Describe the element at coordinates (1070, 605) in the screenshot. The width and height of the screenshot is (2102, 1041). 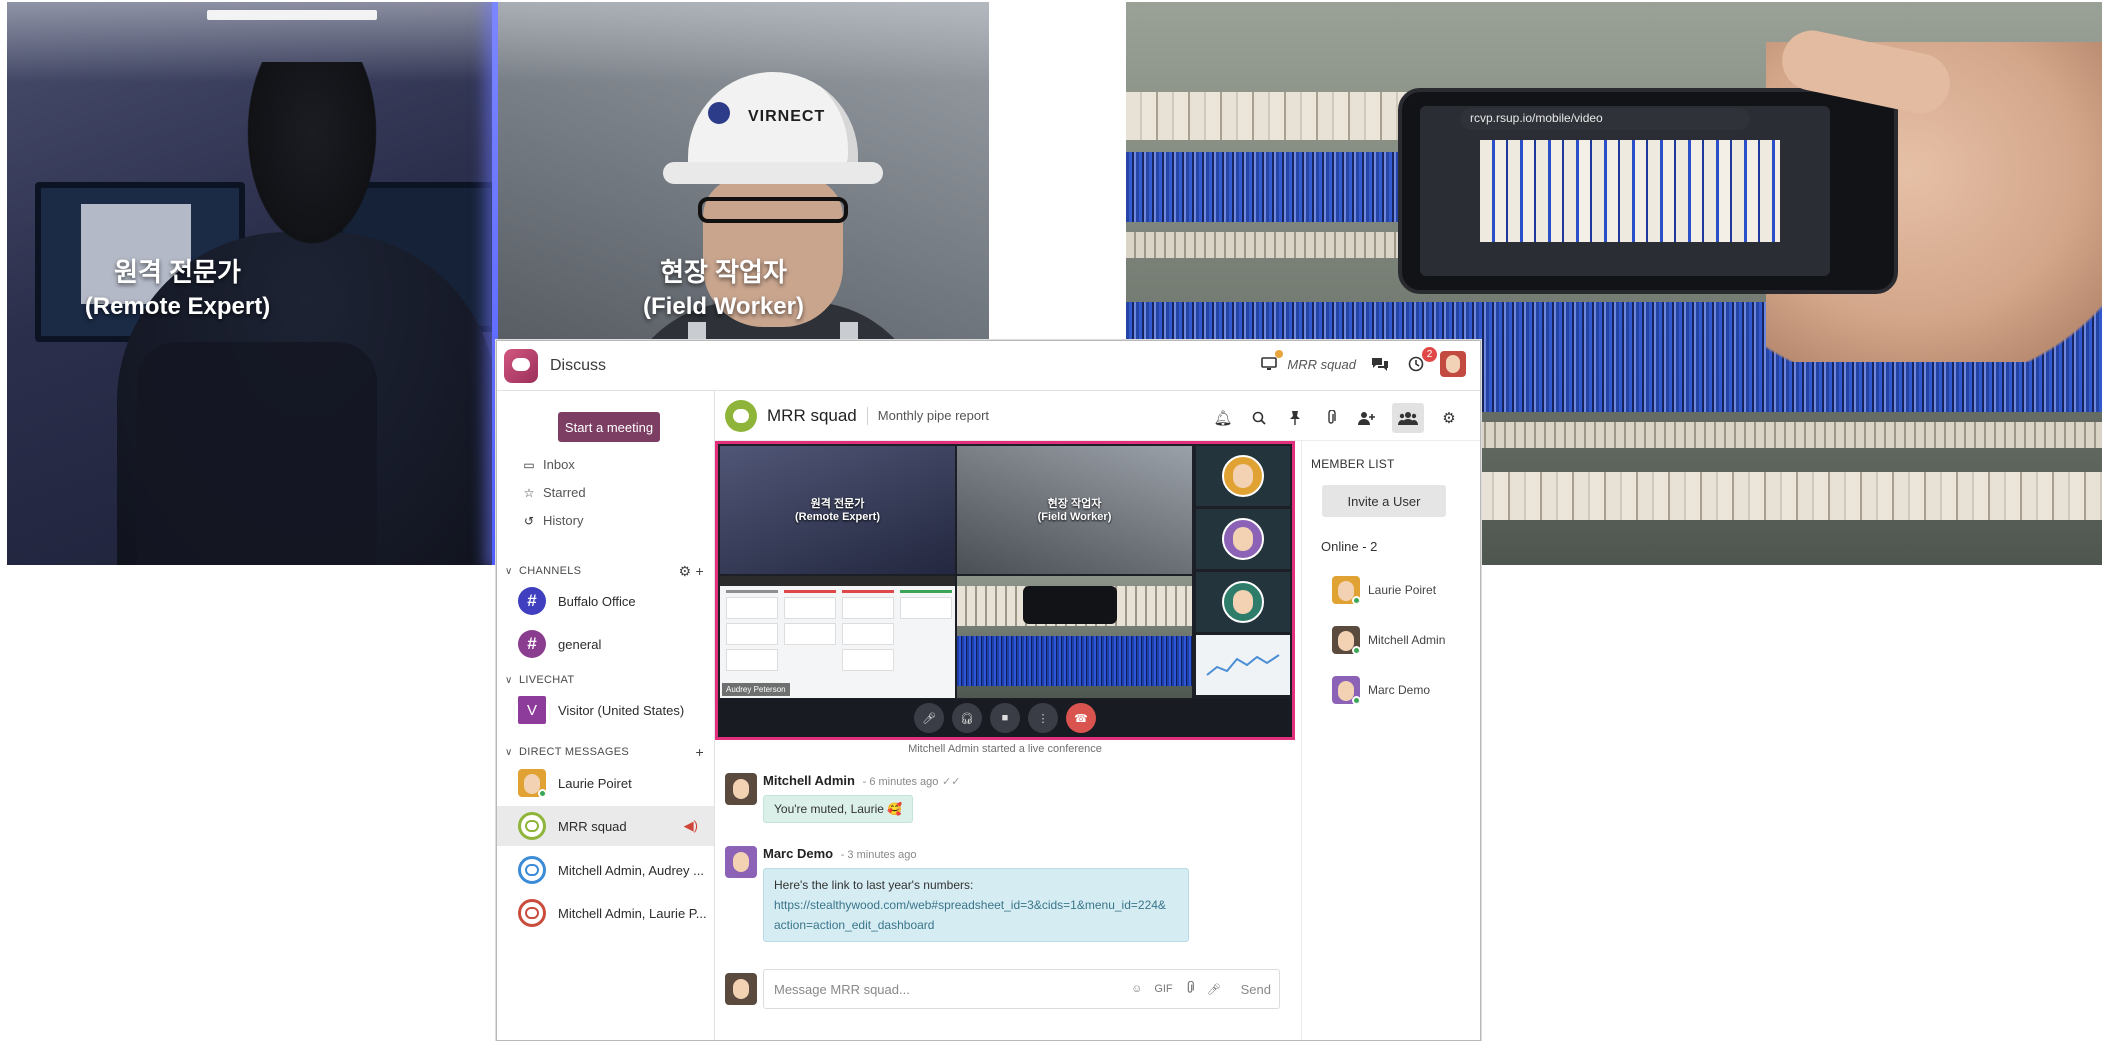
I see `smartphone` at that location.